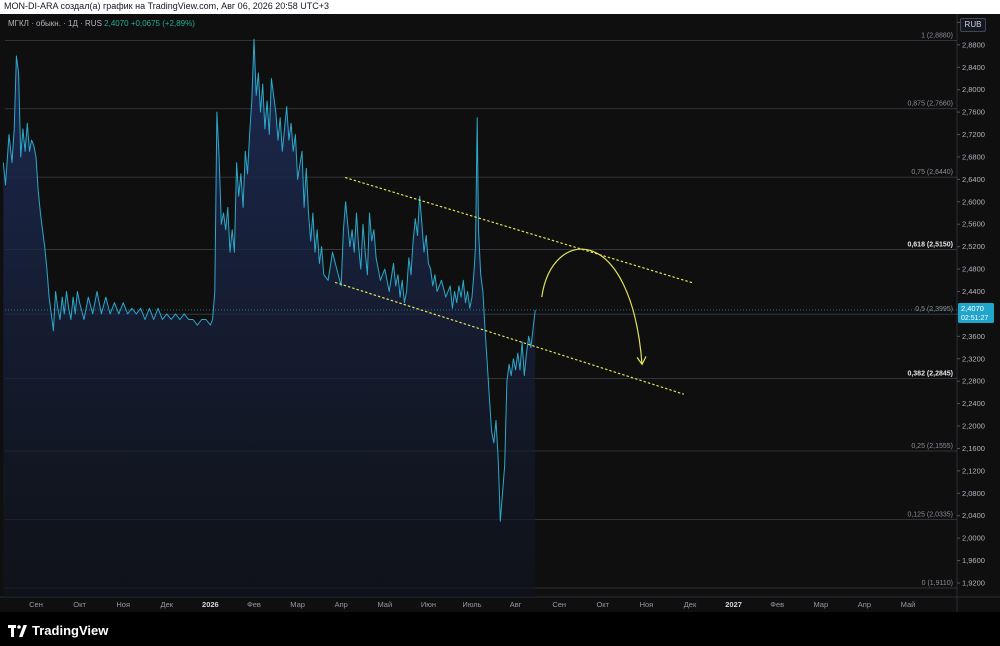 The width and height of the screenshot is (1000, 646). What do you see at coordinates (930, 374) in the screenshot?
I see `fib-level-label: 0,382 (2,2845)` at bounding box center [930, 374].